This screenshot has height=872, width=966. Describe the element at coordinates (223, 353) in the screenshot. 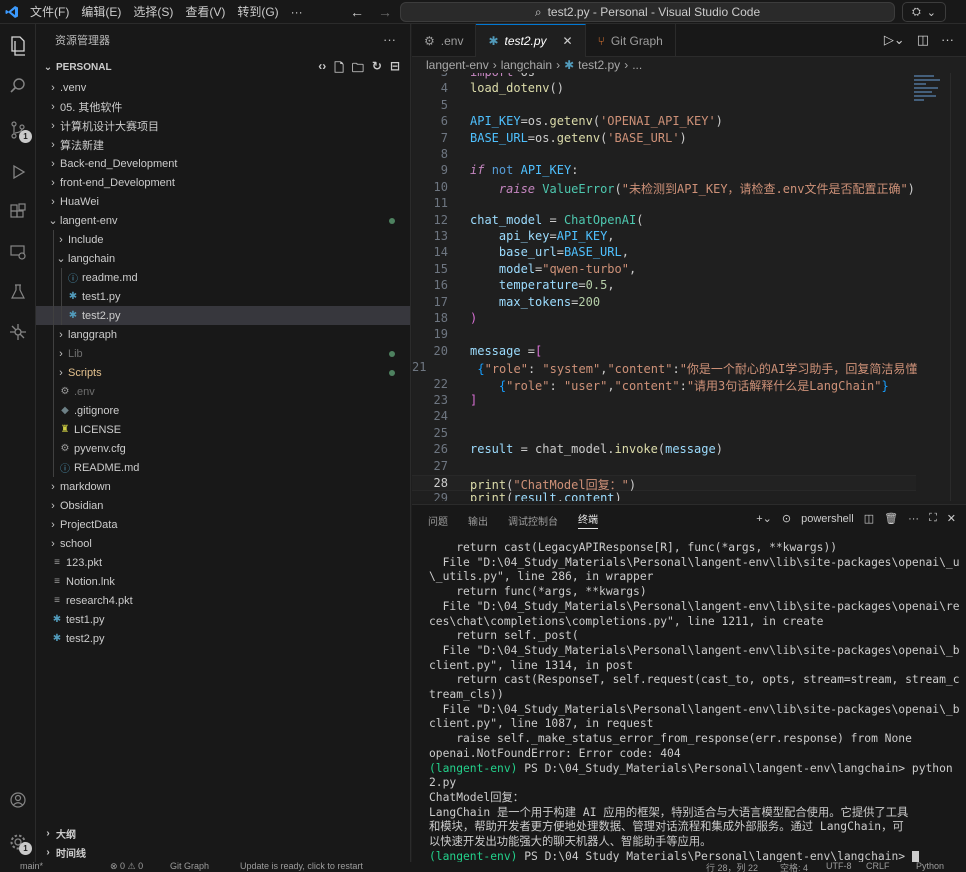

I see `tree-folder: › Lib` at that location.